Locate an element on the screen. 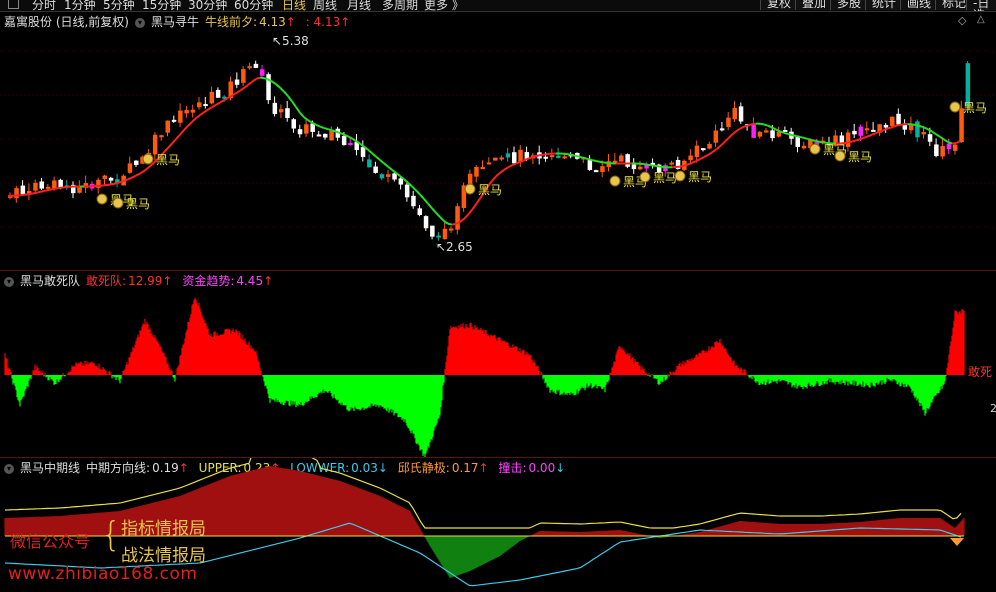 This screenshot has height=592, width=996. toolbar-button: 统计 is located at coordinates (884, 5).